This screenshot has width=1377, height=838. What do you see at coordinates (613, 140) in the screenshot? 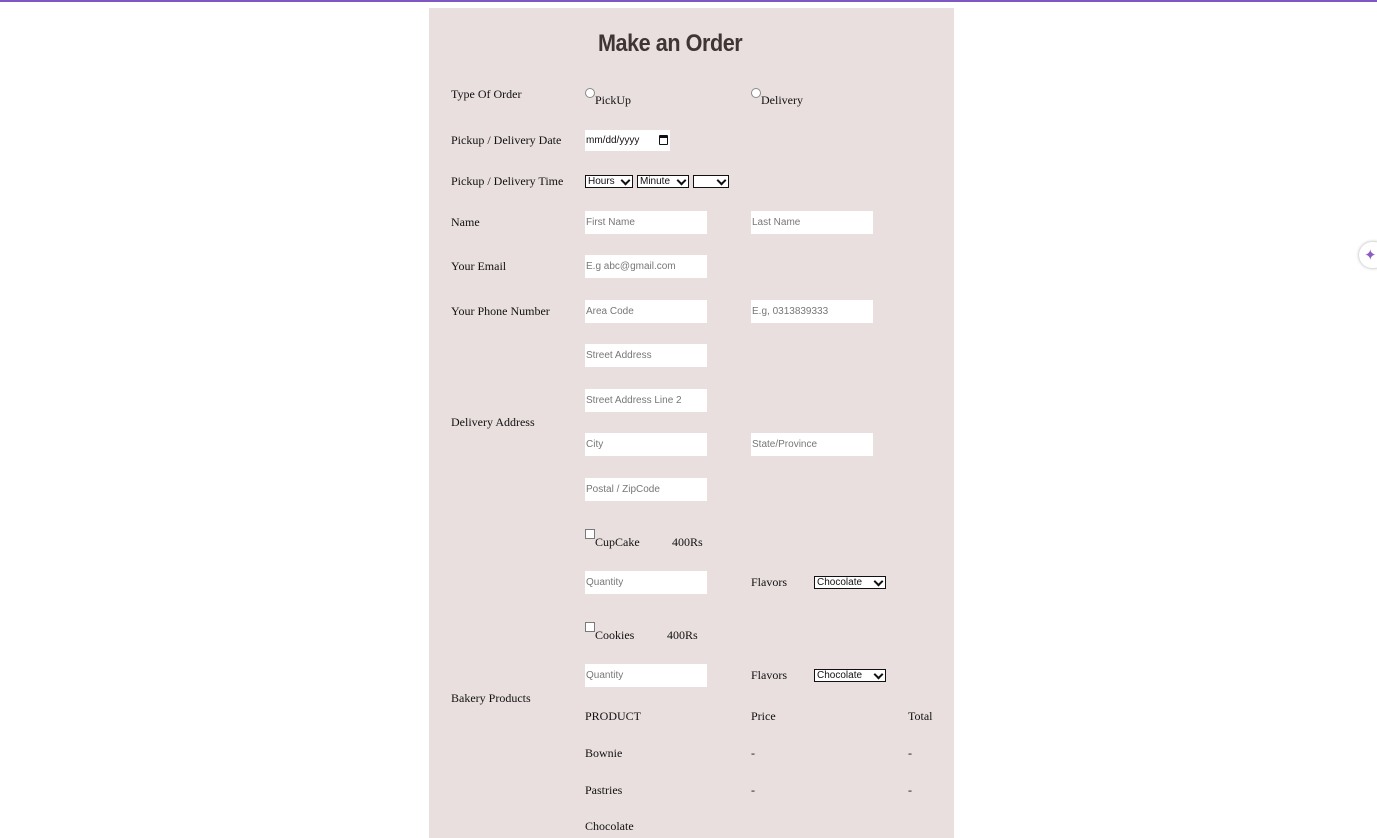
I see `date-input-value: mm/dd/yyyy` at bounding box center [613, 140].